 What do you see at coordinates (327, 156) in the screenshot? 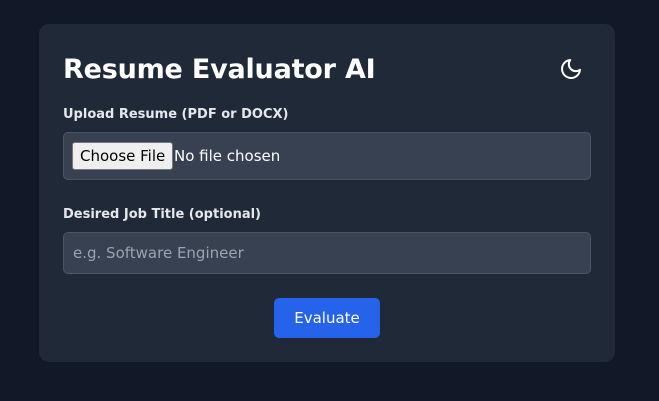
I see `resume-file-input: Choose File No file chosen` at bounding box center [327, 156].